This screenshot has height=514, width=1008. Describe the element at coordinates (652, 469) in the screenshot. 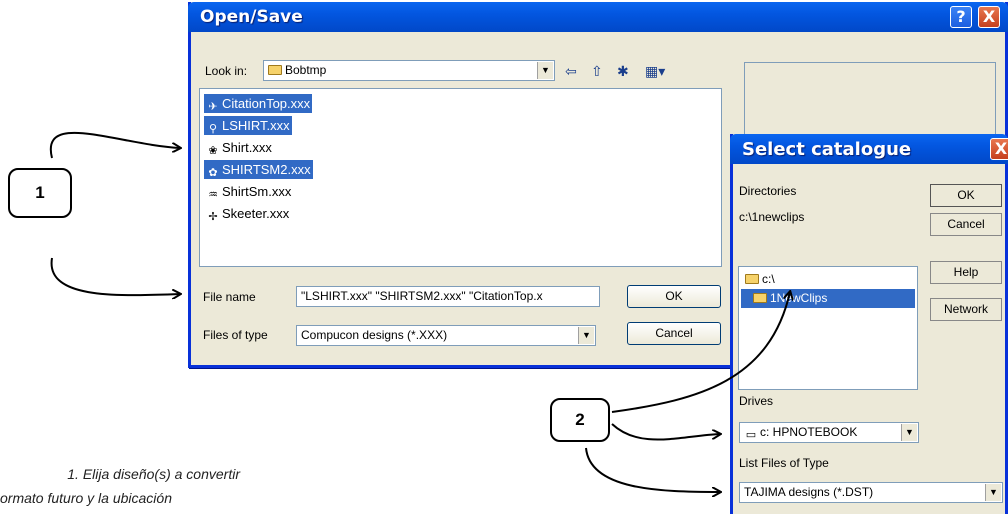

I see `arrow-to-type` at that location.